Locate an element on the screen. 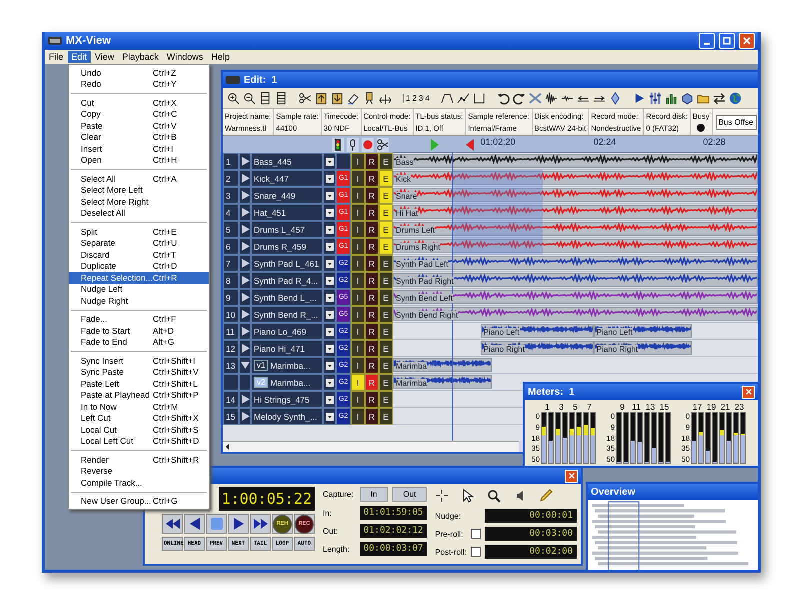  audio-clip: Drums Left is located at coordinates (575, 229).